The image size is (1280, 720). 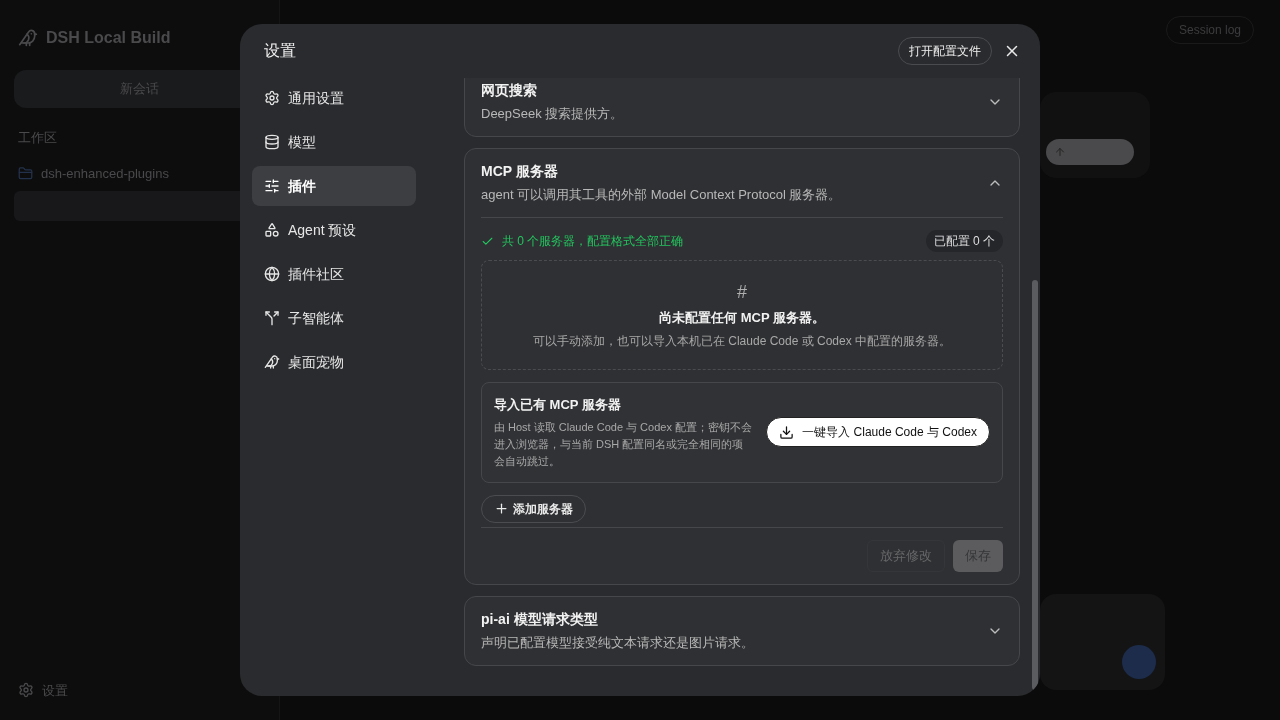 I want to click on import-description: 由 Host 读取 Claude Code 与 Codex 配置；密钥不会进入浏览器，与当前 DSH 配置同名或完全相同的项会自动跳过。, so click(x=623, y=444).